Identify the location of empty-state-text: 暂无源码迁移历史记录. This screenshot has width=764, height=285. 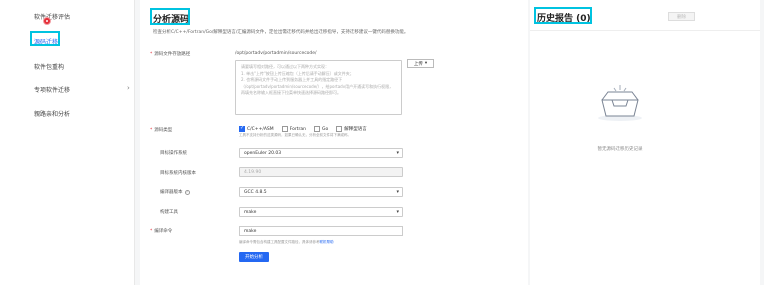
(620, 149).